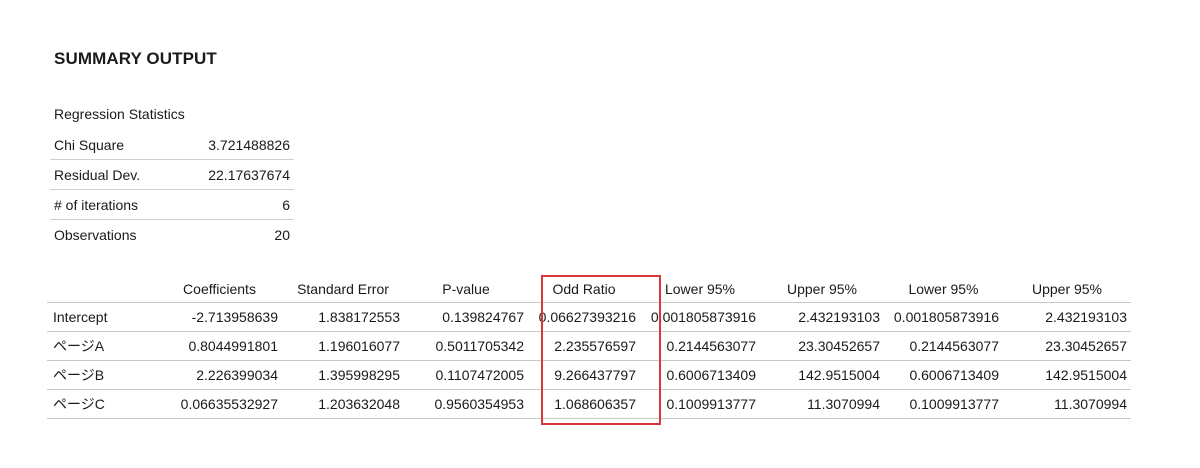 Image resolution: width=1200 pixels, height=468 pixels. Describe the element at coordinates (700, 375) in the screenshot. I see `cell-lower-95: 0.6006713409` at that location.